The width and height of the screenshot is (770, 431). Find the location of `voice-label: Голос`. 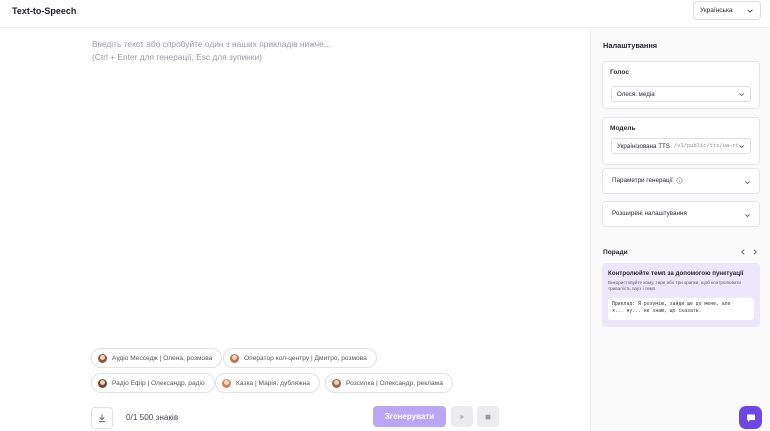

voice-label: Голос is located at coordinates (619, 72).